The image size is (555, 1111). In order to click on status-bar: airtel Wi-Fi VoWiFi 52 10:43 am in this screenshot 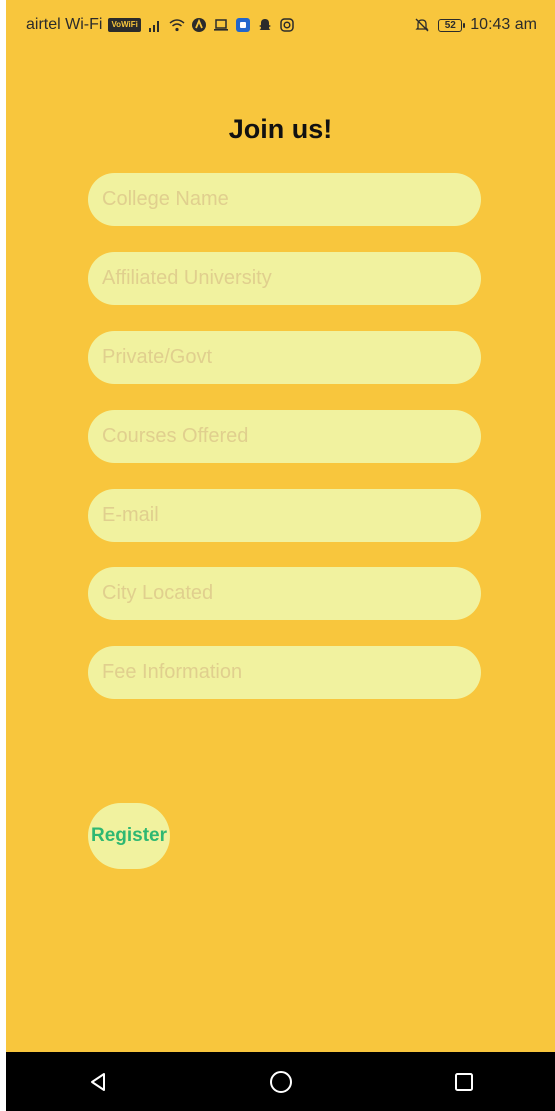, I will do `click(280, 26)`.